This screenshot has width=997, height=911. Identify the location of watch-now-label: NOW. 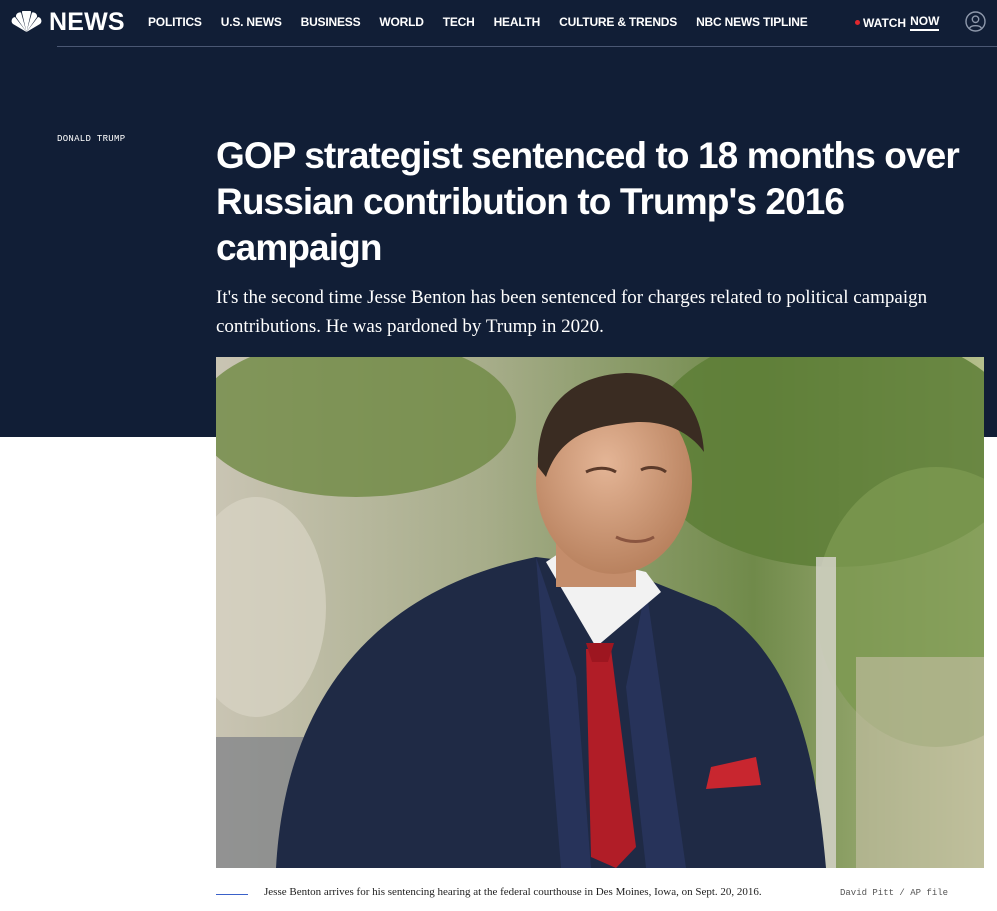
(925, 22).